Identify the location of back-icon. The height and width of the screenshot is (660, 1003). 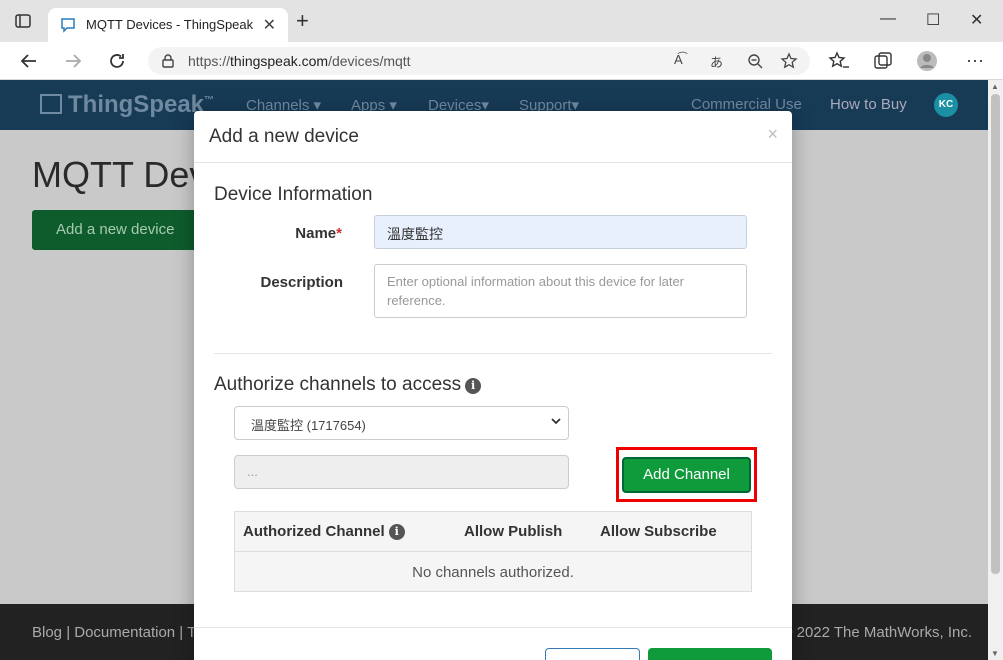
(29, 61).